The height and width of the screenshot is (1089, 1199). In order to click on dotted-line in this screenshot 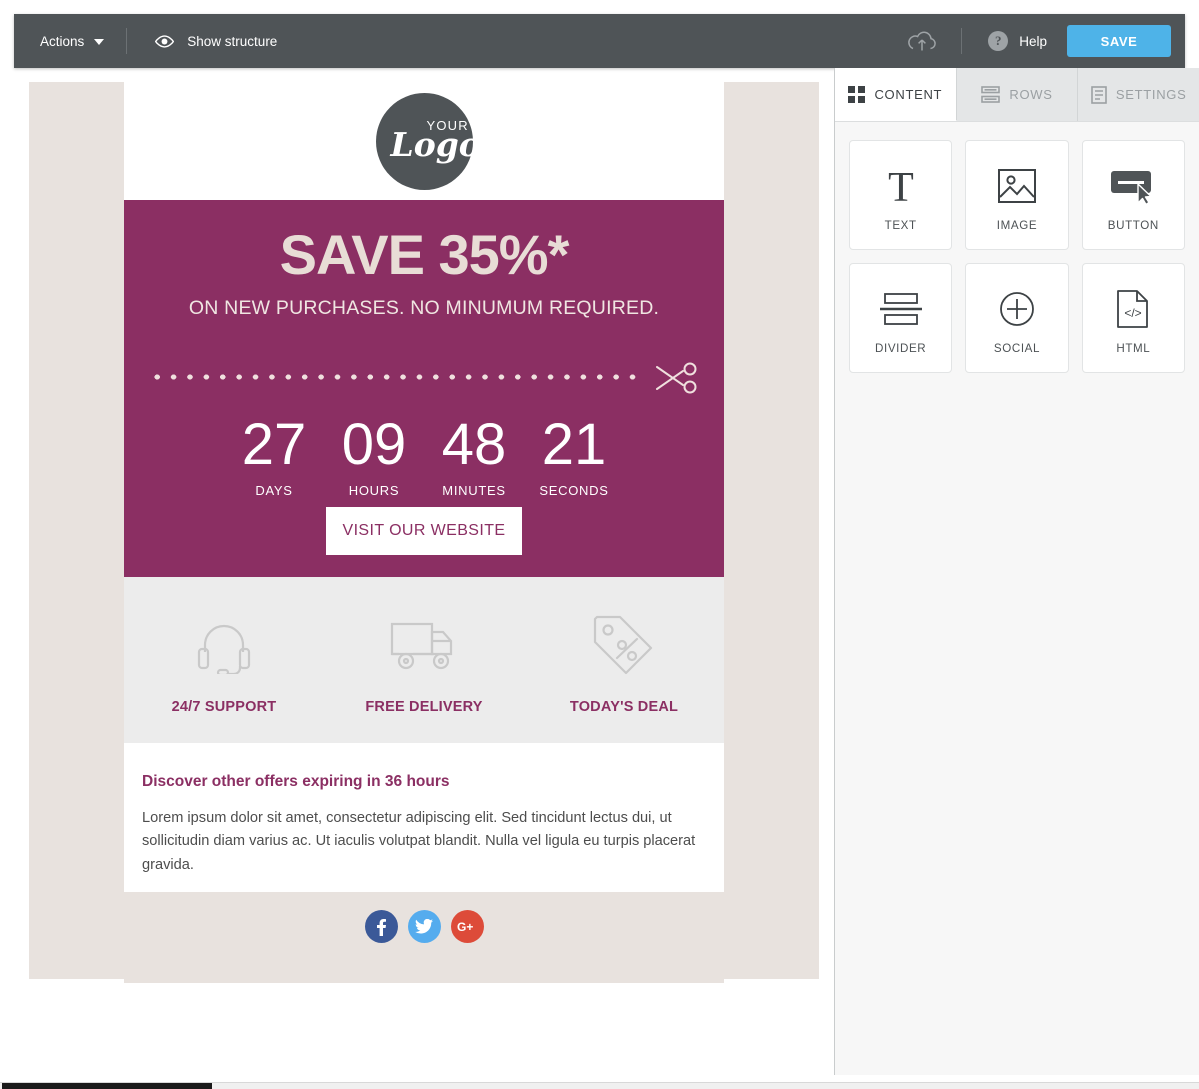, I will do `click(394, 376)`.